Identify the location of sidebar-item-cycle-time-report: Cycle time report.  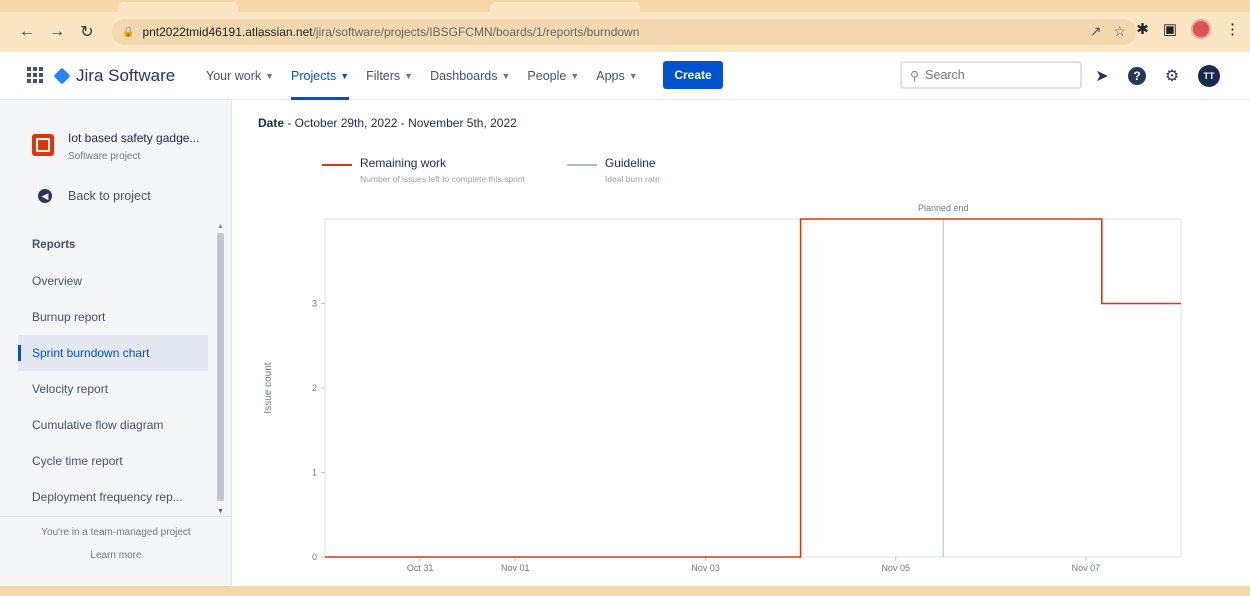
(113, 461).